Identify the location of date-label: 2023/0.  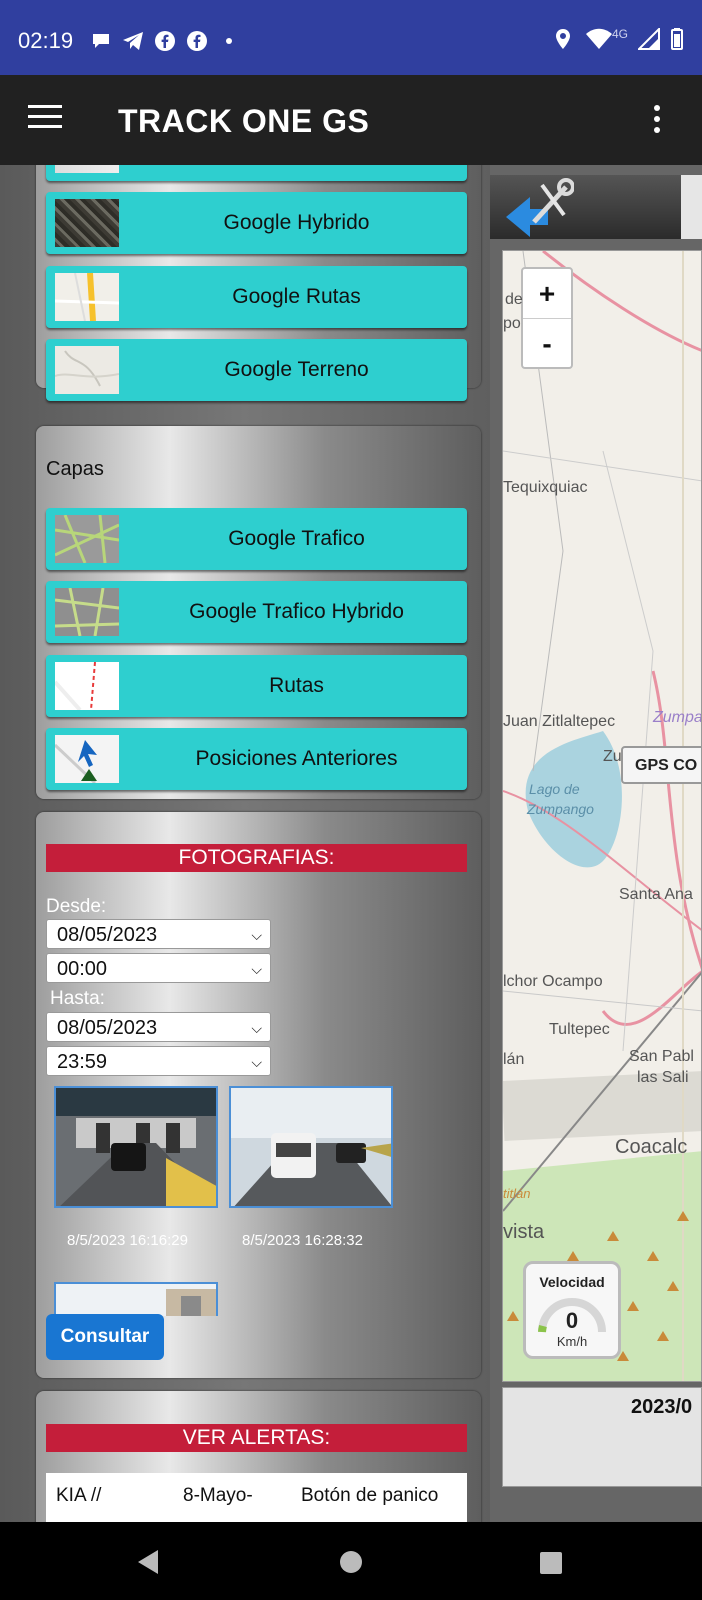
(662, 1407).